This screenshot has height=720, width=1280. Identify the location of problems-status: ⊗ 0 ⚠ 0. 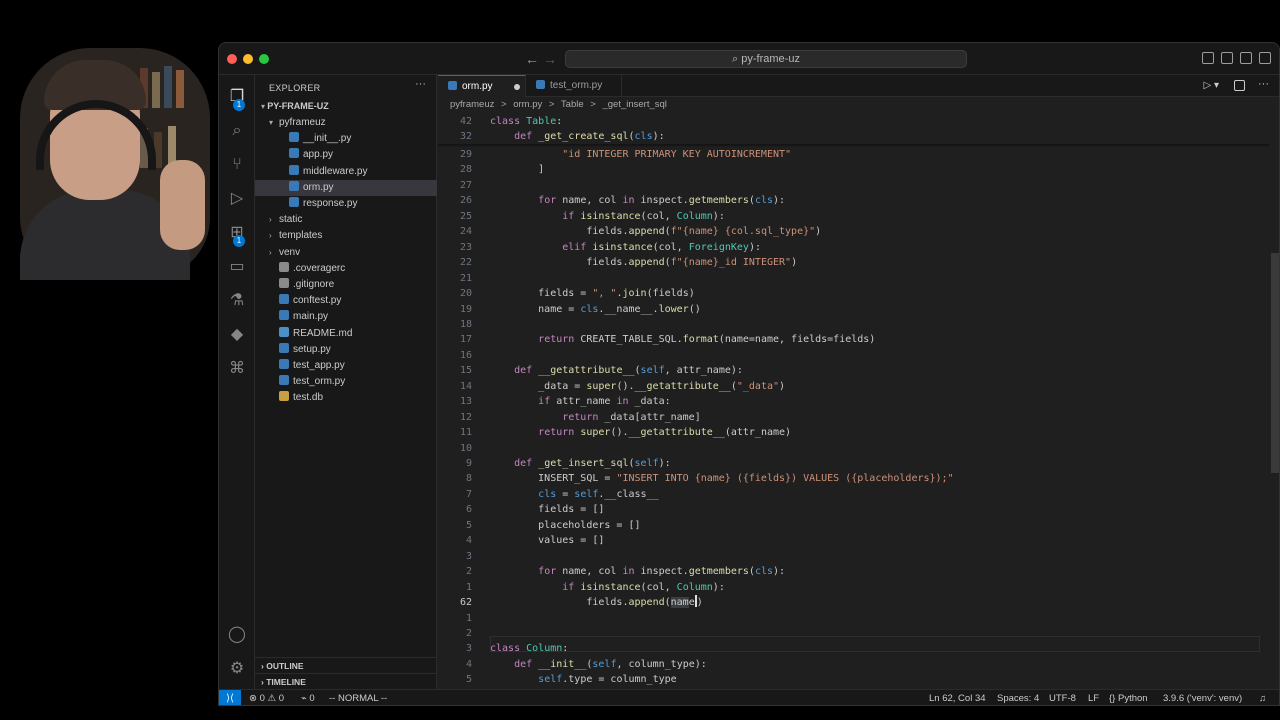
(266, 697).